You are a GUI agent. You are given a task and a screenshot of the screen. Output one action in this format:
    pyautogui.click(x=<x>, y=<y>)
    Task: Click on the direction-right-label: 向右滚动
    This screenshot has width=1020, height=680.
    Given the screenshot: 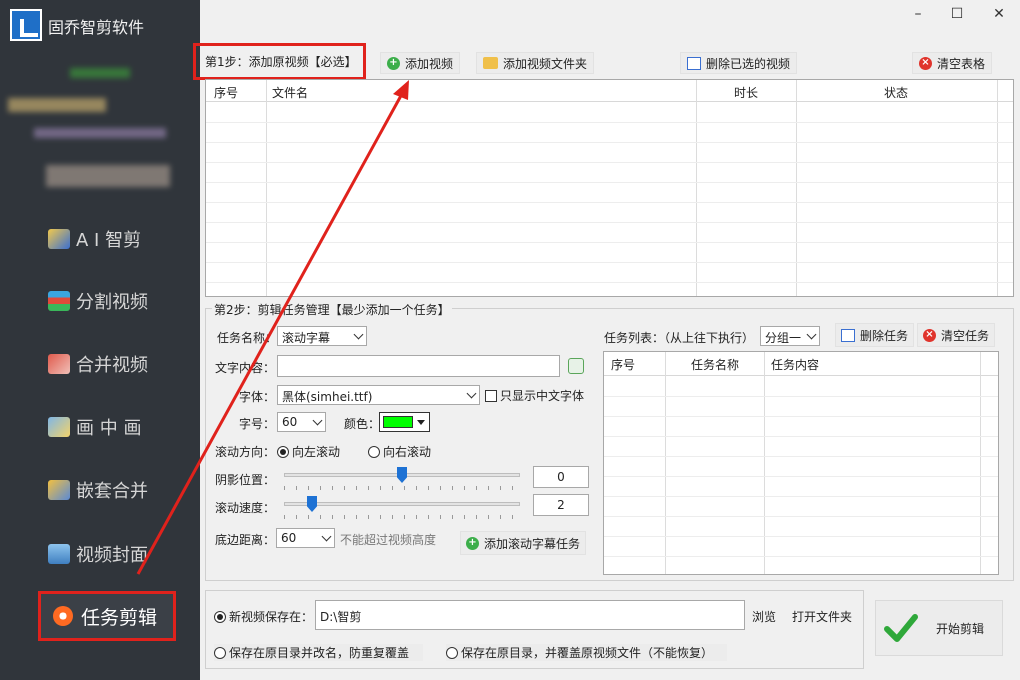 What is the action you would take?
    pyautogui.click(x=407, y=452)
    